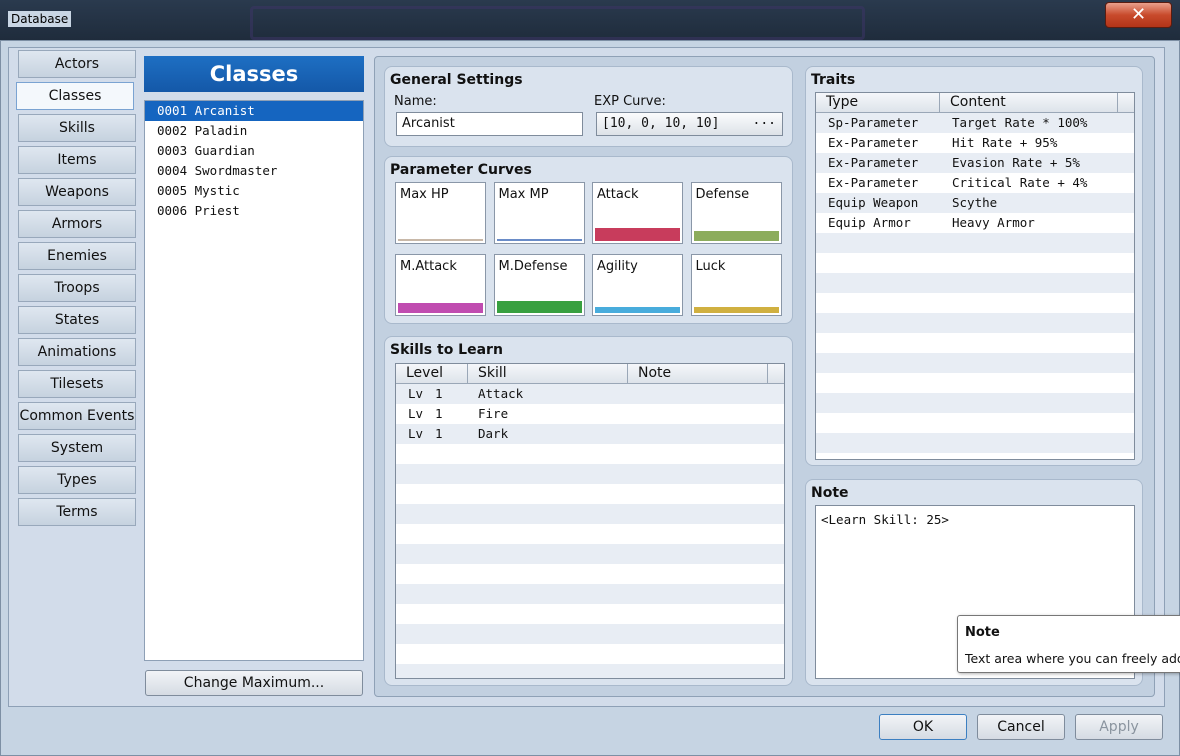  I want to click on class-list-item: 0006 Priest, so click(254, 211).